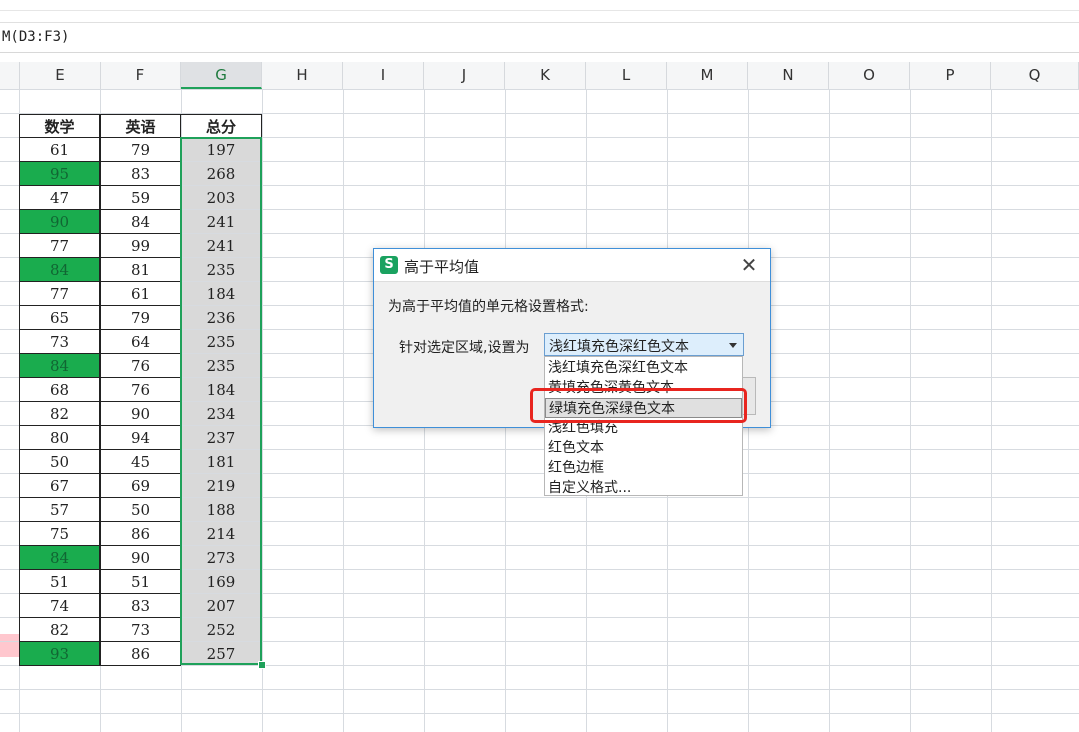  Describe the element at coordinates (140, 222) in the screenshot. I see `english-cell: 84` at that location.